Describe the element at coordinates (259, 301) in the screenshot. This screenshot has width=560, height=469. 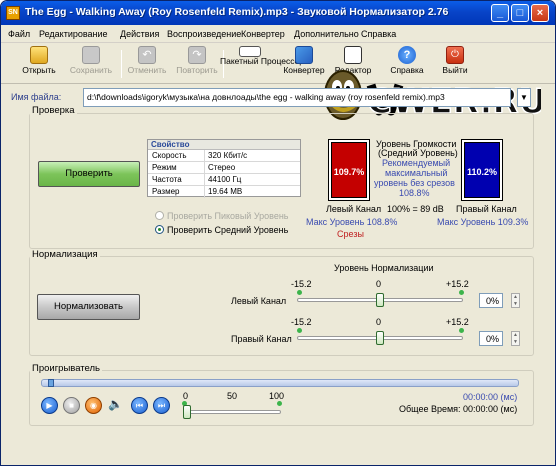
I see `left-channel-norm-label: Левый Канал` at that location.